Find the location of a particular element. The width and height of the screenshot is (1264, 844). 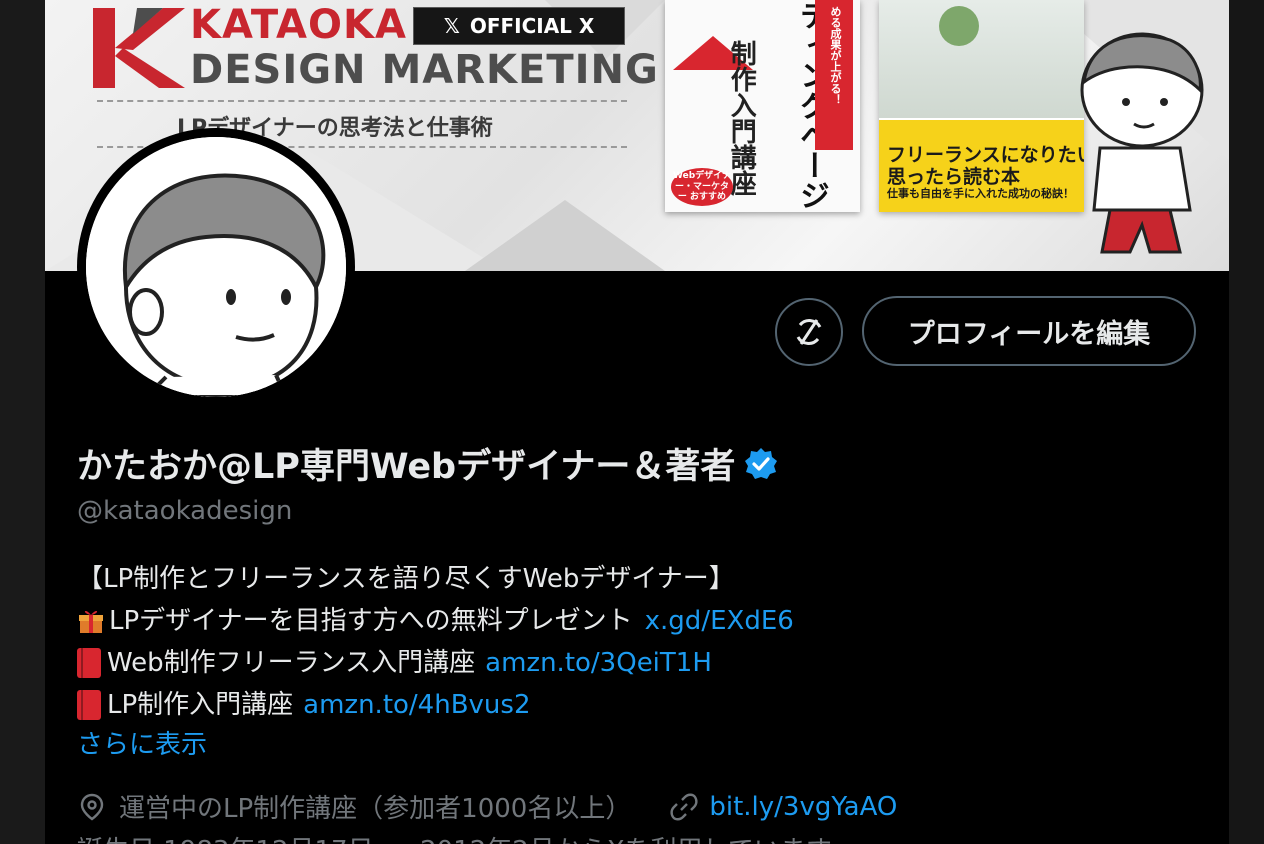

kataoka-logo-icon is located at coordinates (139, 48).